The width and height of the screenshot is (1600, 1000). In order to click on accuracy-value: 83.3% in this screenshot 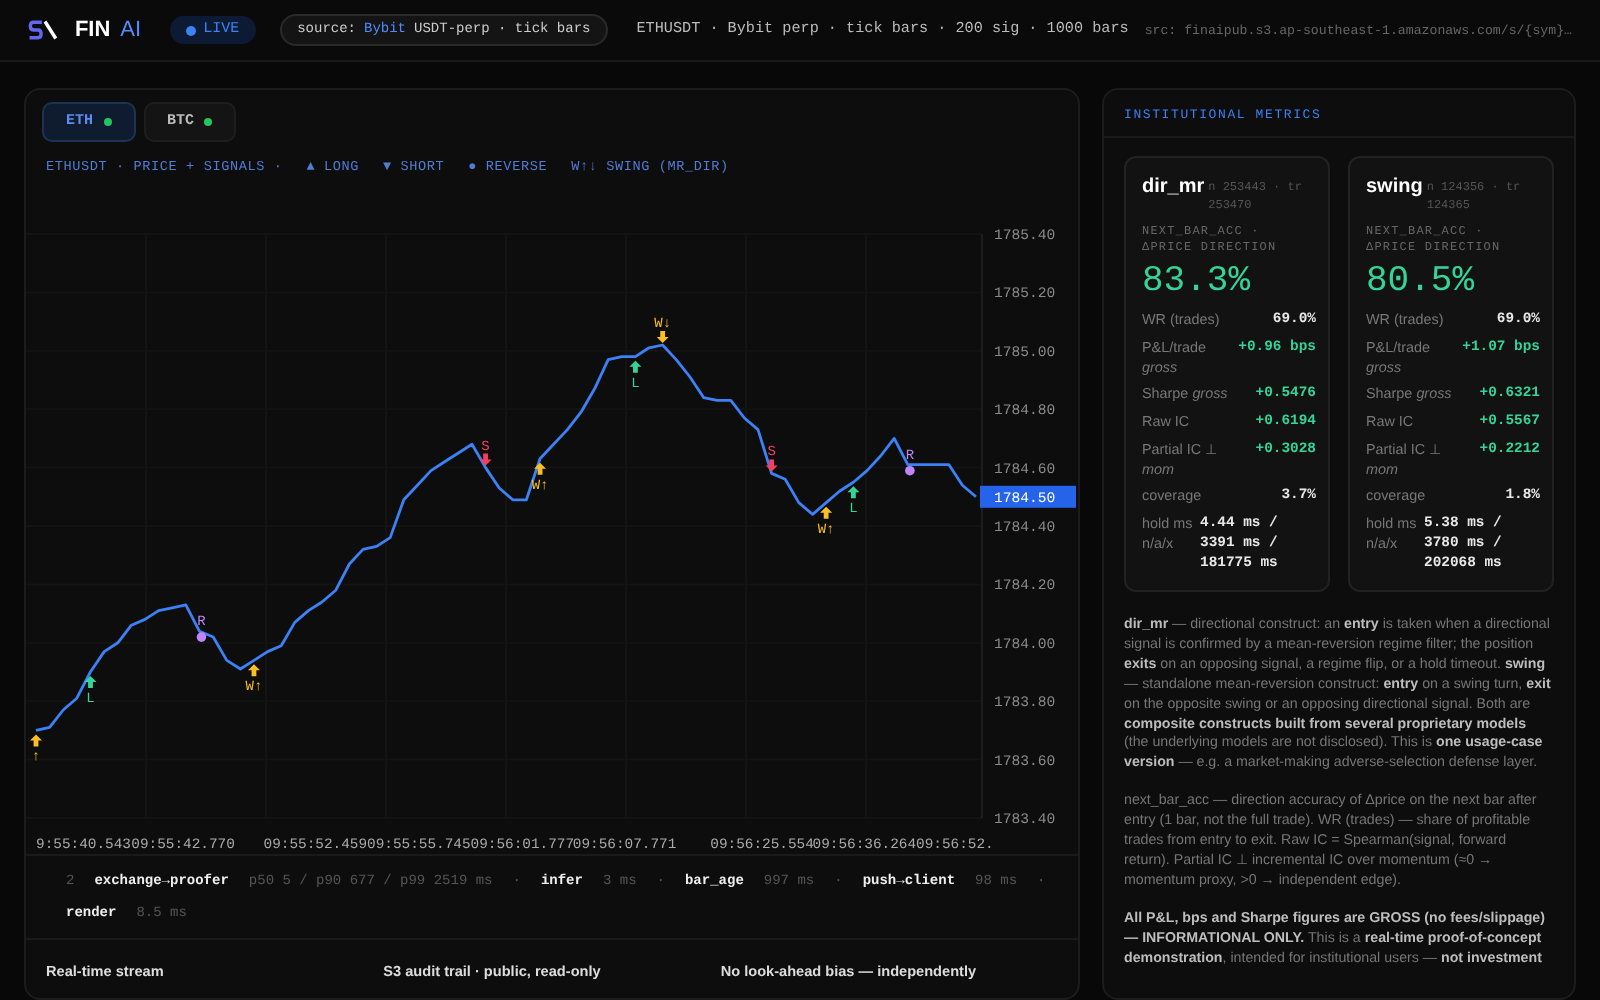, I will do `click(1197, 282)`.